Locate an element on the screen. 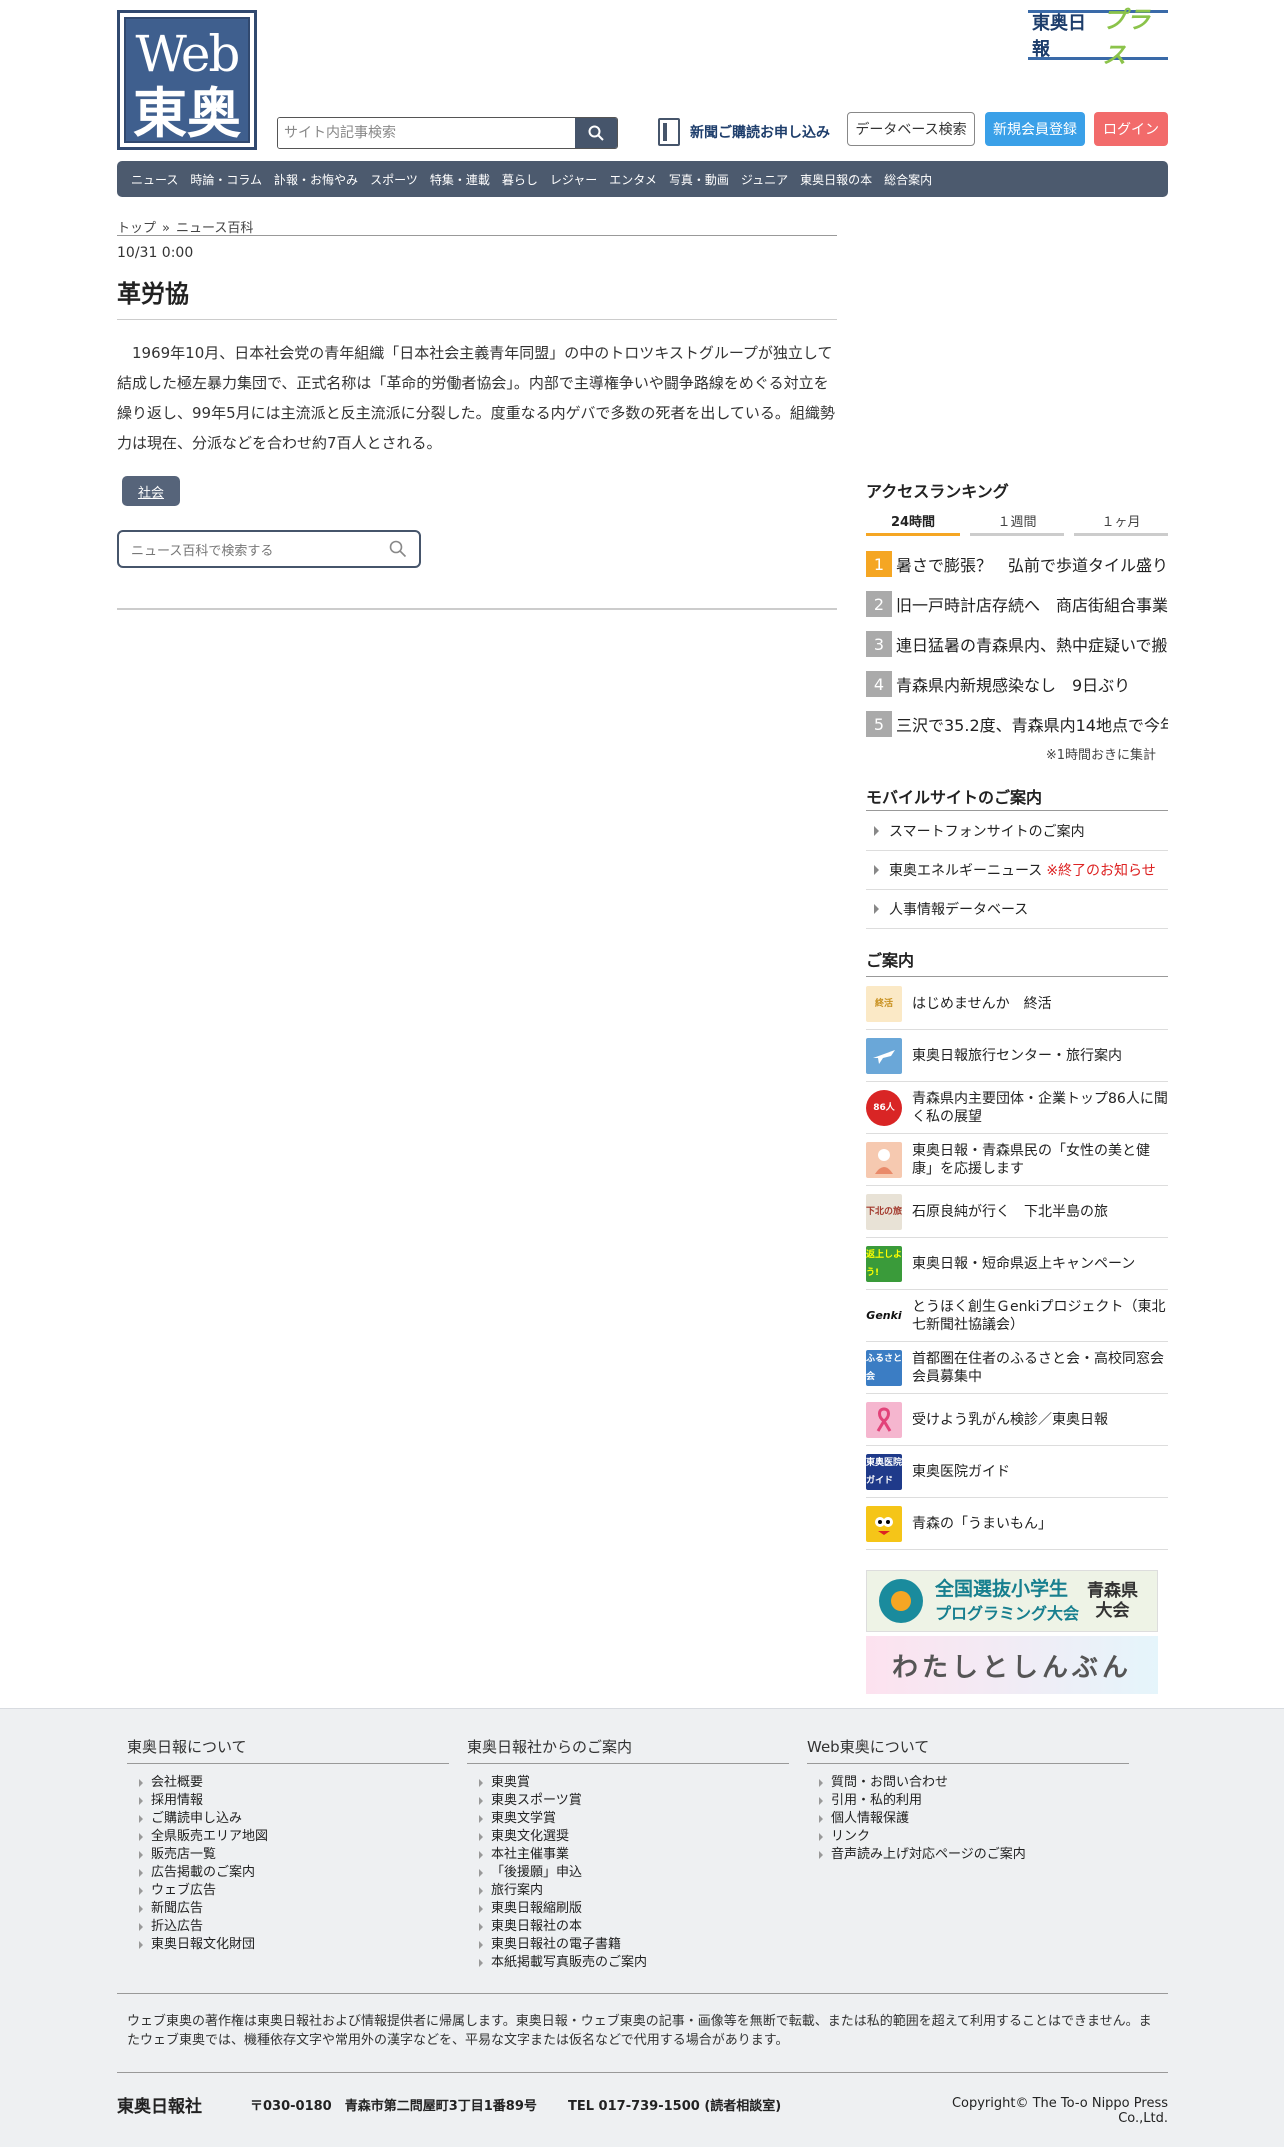  info-item: 受けよう乳がん検診／東奥日報 is located at coordinates (1017, 1420).